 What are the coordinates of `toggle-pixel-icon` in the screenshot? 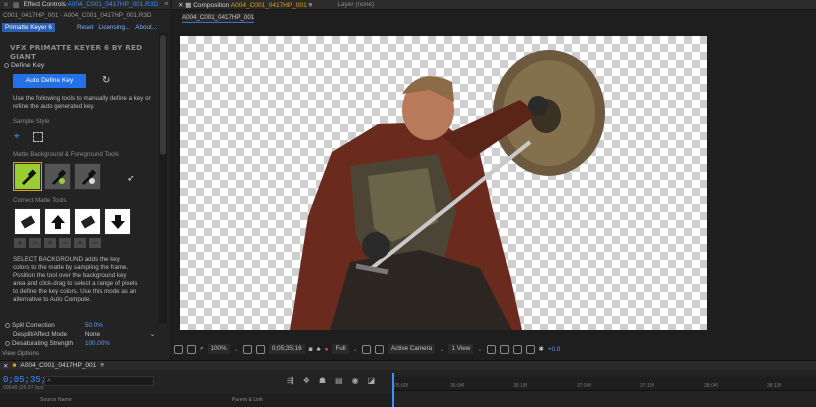 It's located at (491, 349).